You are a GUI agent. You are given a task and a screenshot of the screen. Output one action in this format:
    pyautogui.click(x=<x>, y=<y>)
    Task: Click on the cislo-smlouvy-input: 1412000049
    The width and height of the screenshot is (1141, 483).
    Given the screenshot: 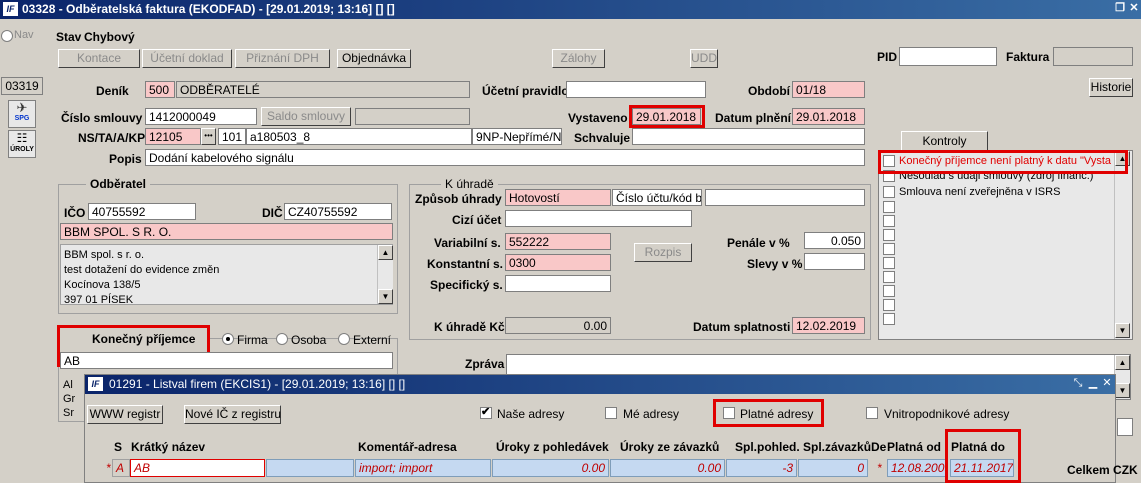 What is the action you would take?
    pyautogui.click(x=201, y=116)
    